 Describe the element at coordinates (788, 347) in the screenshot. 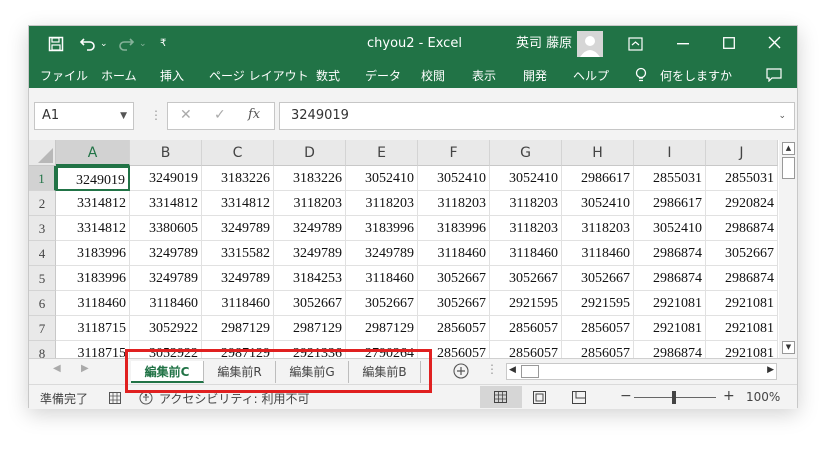

I see `scroll-down-icon: ▼` at that location.